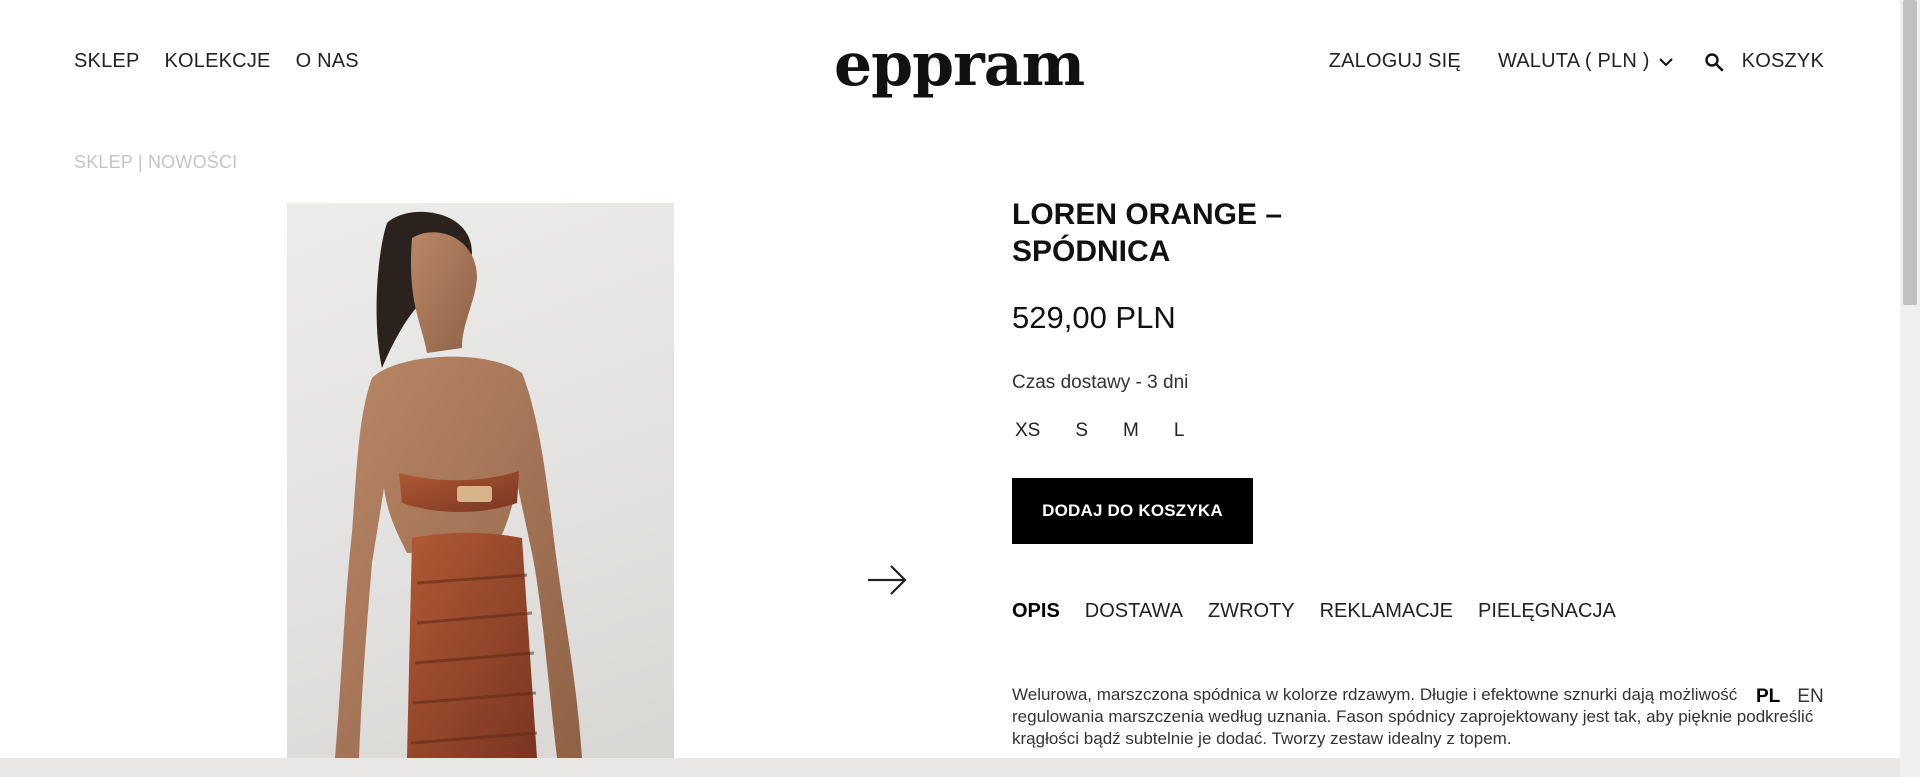 Image resolution: width=1920 pixels, height=777 pixels. Describe the element at coordinates (1395, 61) in the screenshot. I see `login-link: ZALOGUJ SIĘ` at that location.